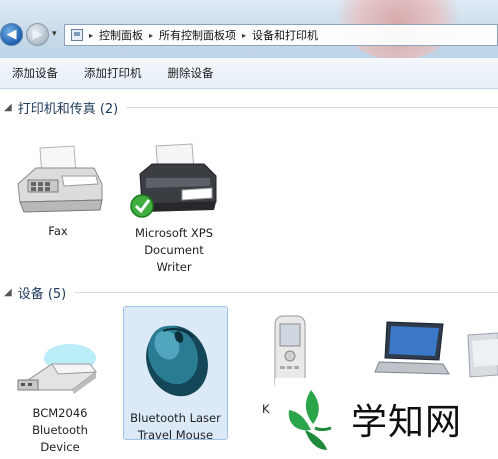  I want to click on breadcrumb: ▸ 控制面板 ▸ 所有控制面板项 ▸ 设备和打印机, so click(281, 35).